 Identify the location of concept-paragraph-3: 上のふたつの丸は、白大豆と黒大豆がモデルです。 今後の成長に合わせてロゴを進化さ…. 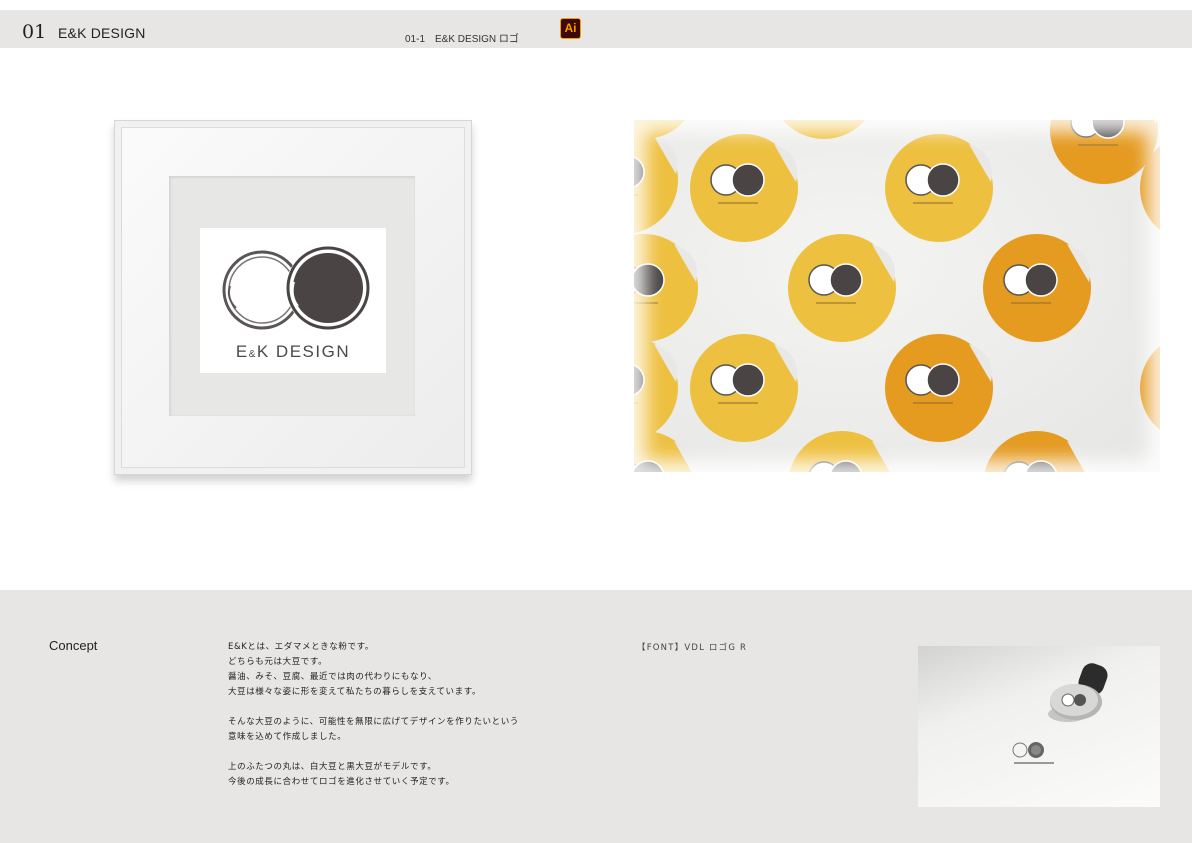
(373, 775).